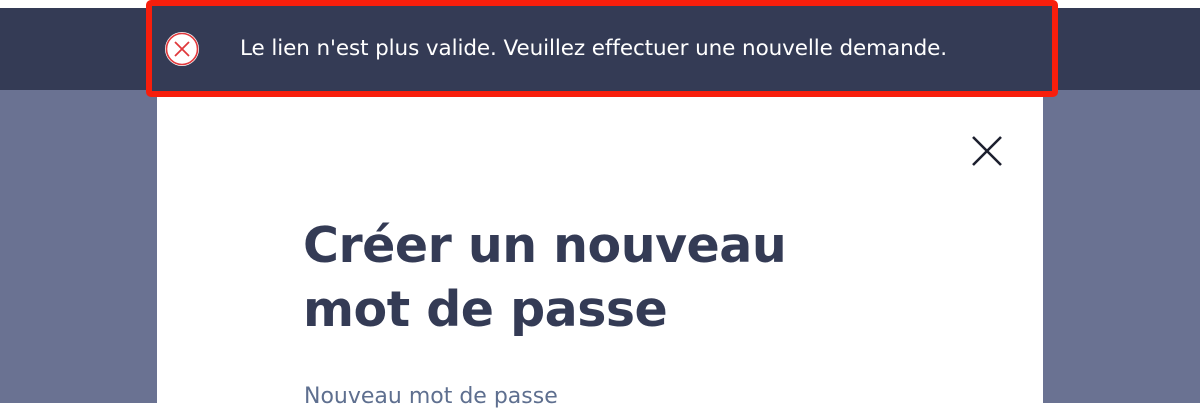 The width and height of the screenshot is (1200, 420). I want to click on close-icon, so click(987, 151).